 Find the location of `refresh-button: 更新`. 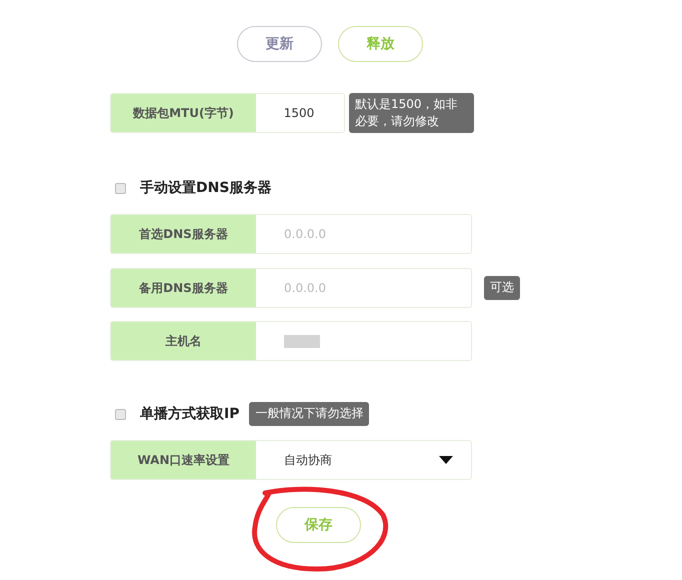

refresh-button: 更新 is located at coordinates (279, 44).